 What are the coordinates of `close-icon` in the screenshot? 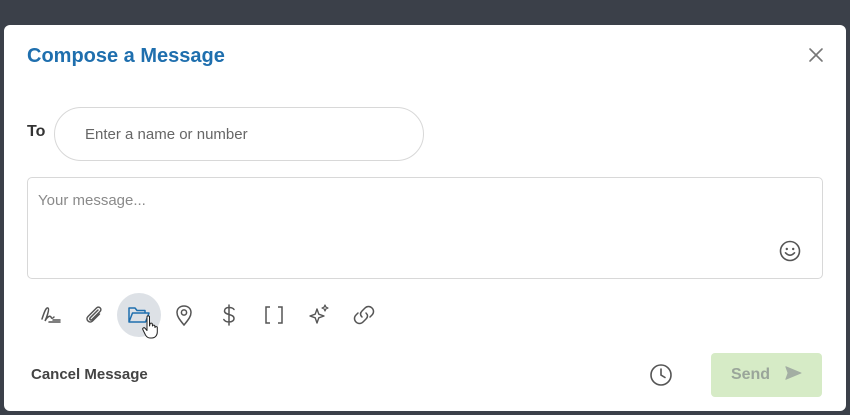 It's located at (816, 55).